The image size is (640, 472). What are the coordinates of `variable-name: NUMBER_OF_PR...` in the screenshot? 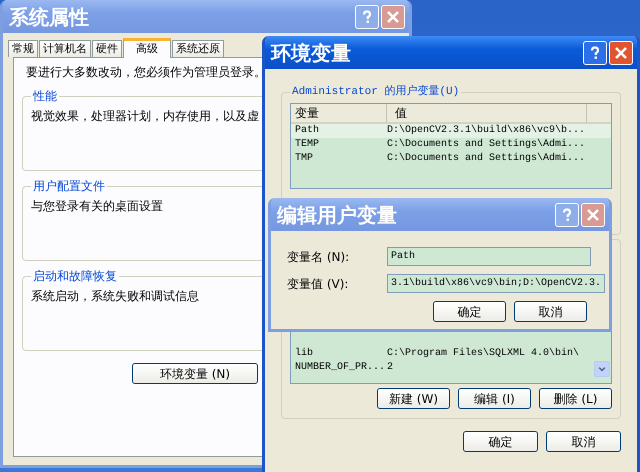 It's located at (340, 368).